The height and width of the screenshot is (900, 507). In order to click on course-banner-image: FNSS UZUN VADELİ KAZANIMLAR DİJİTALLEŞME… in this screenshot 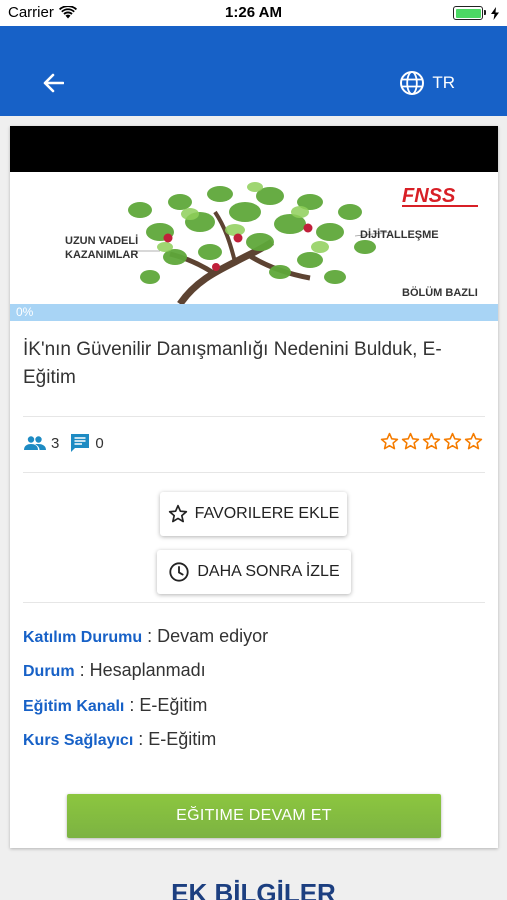, I will do `click(254, 238)`.